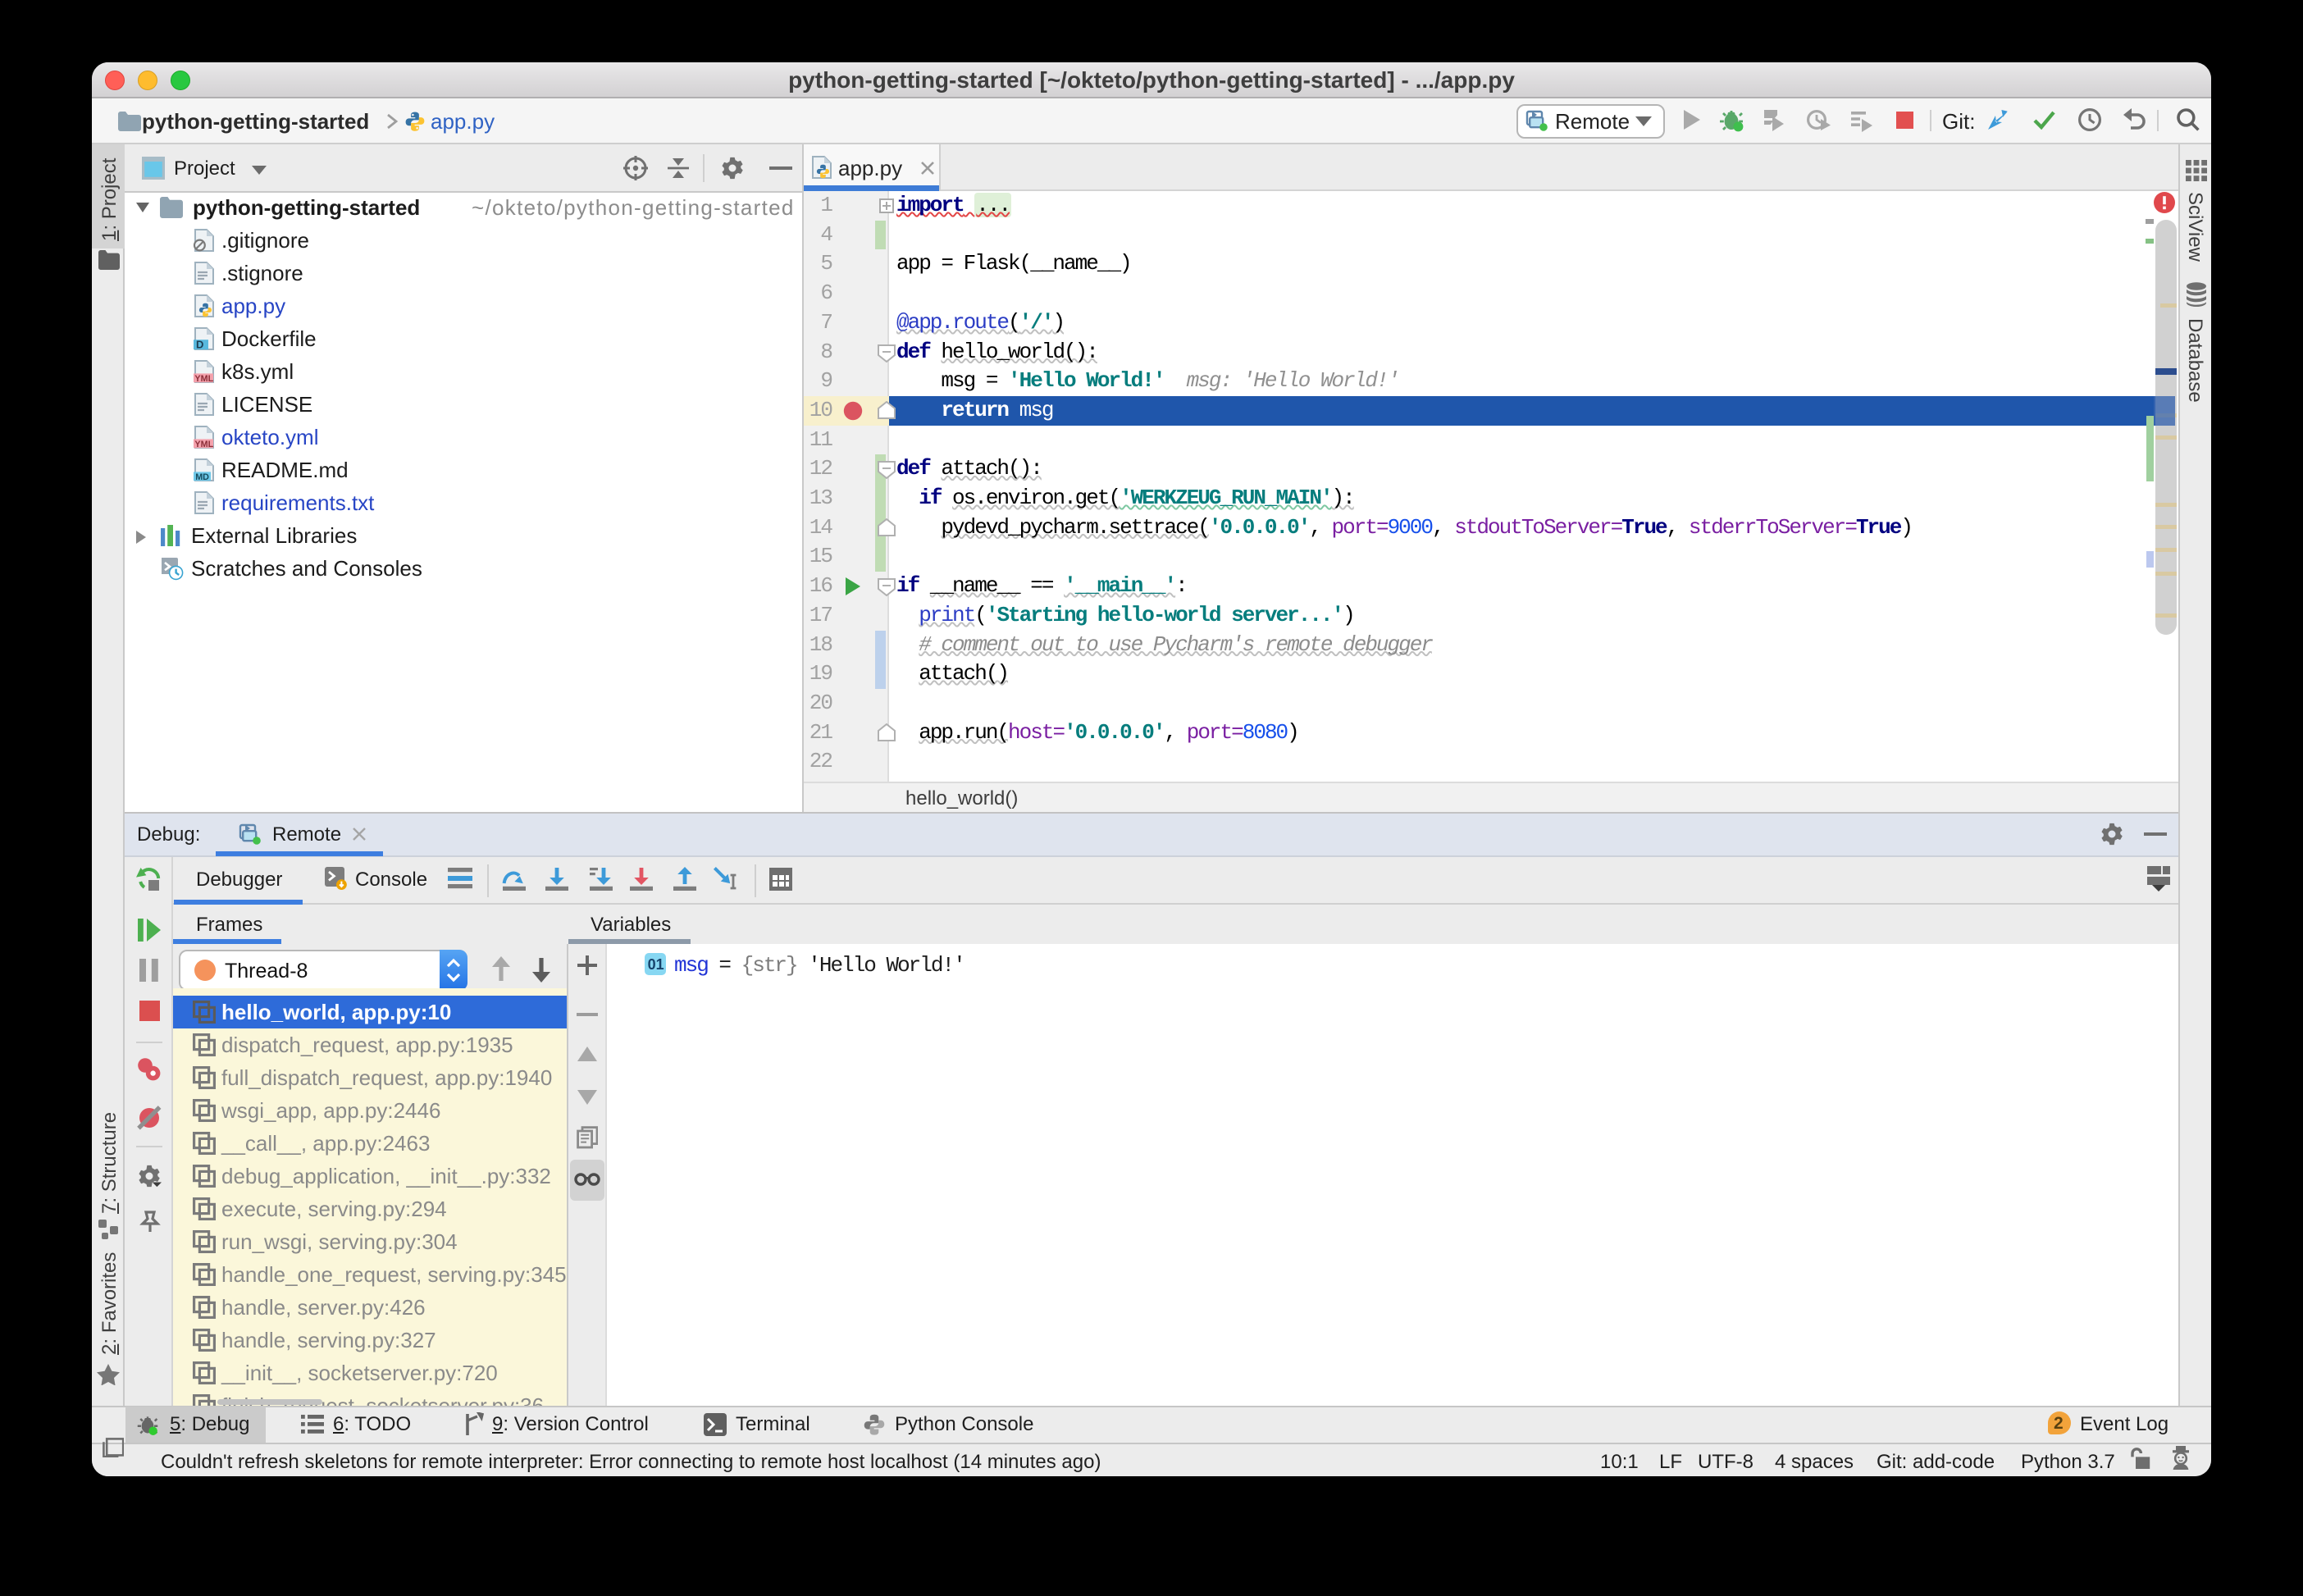 The height and width of the screenshot is (1596, 2303). Describe the element at coordinates (199, 344) in the screenshot. I see `svg-text: D` at that location.